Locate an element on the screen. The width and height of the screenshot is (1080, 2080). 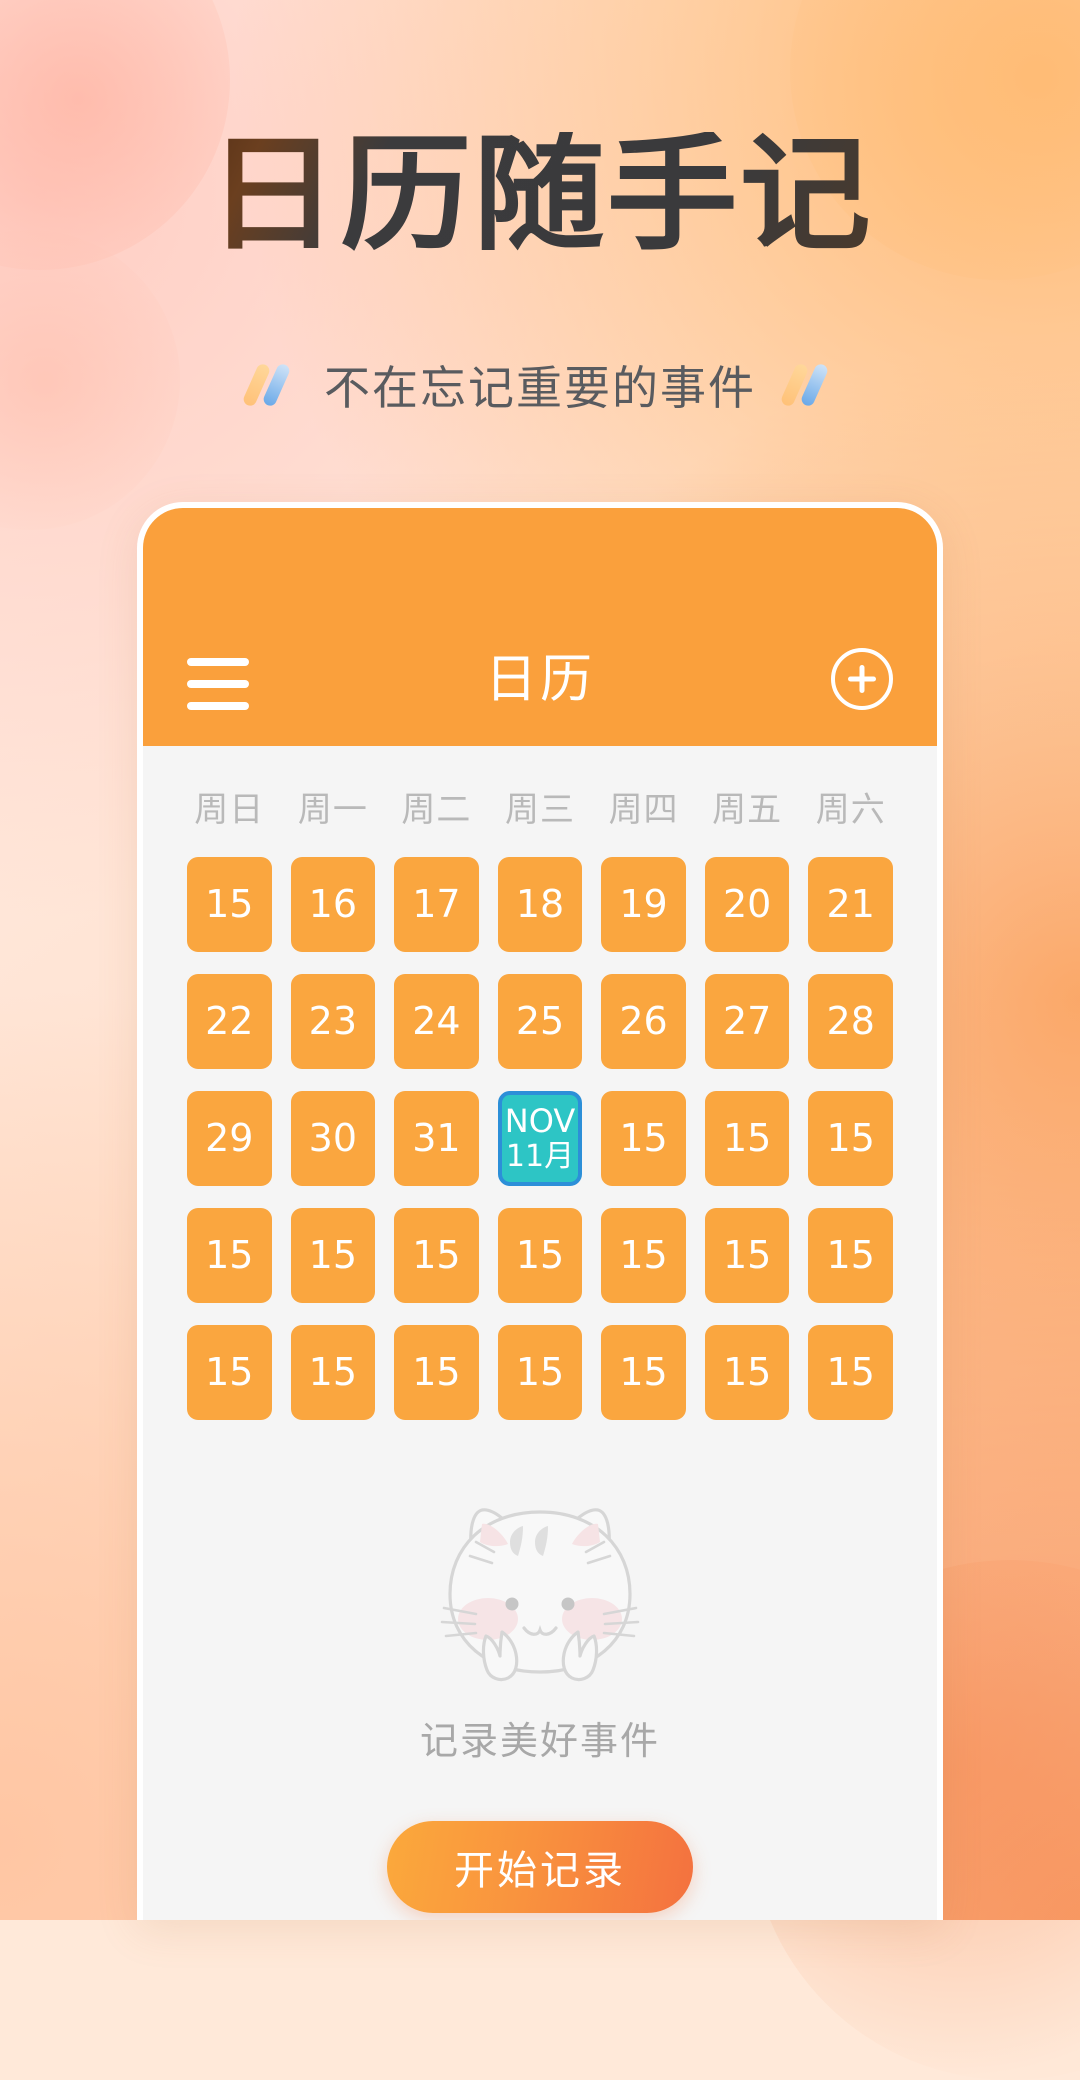
calendar-day: 28 is located at coordinates (850, 1021).